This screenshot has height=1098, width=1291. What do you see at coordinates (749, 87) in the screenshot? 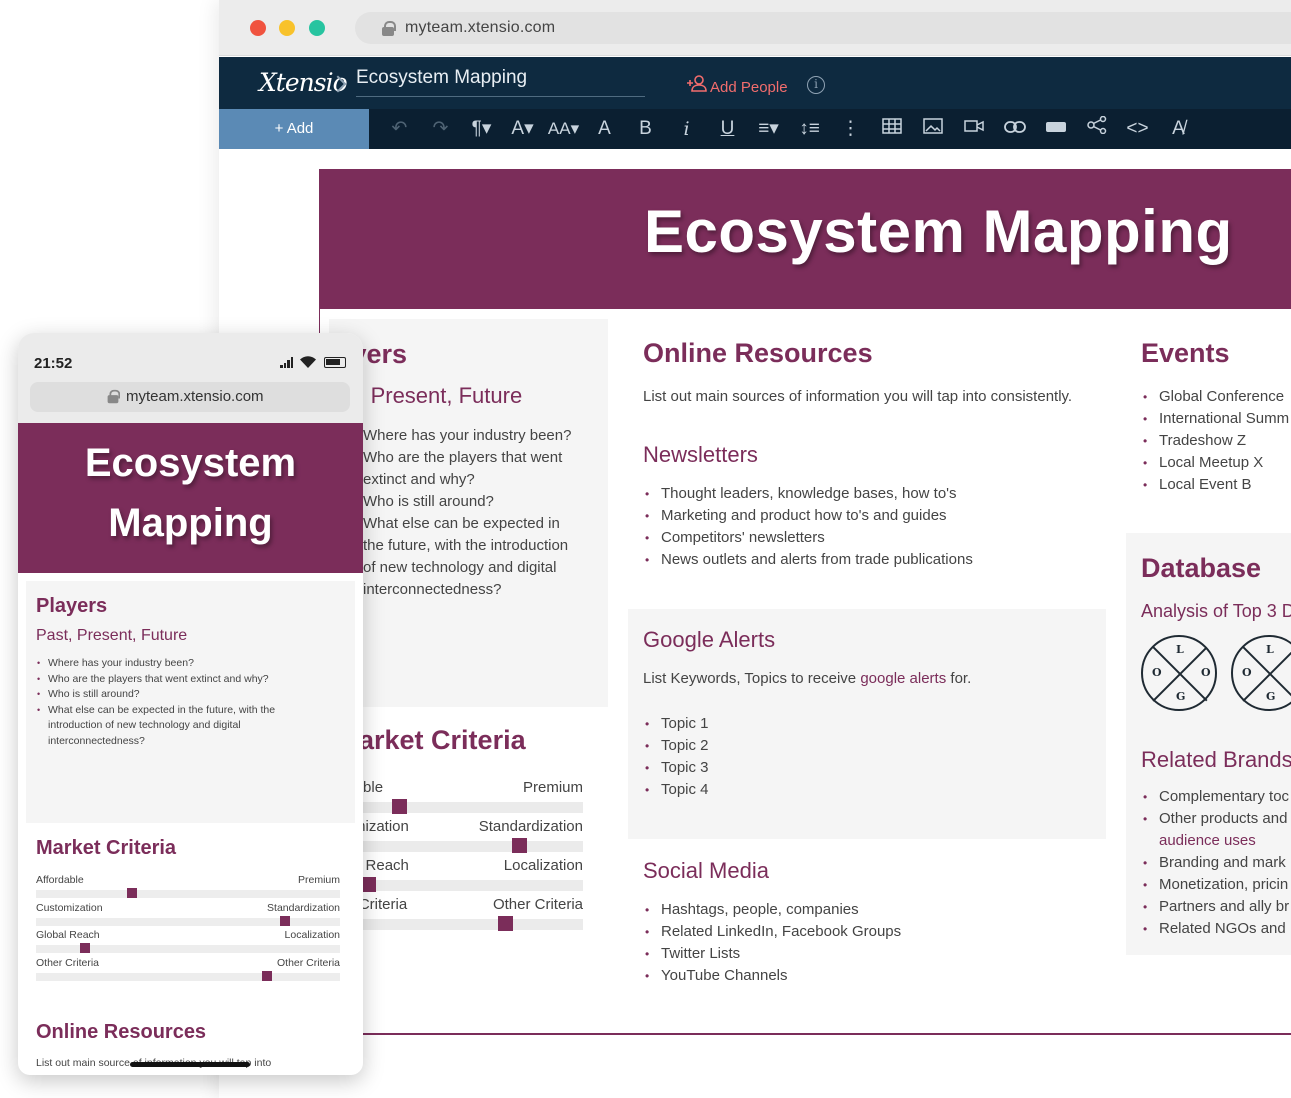
I see `add-people-label: Add People` at bounding box center [749, 87].